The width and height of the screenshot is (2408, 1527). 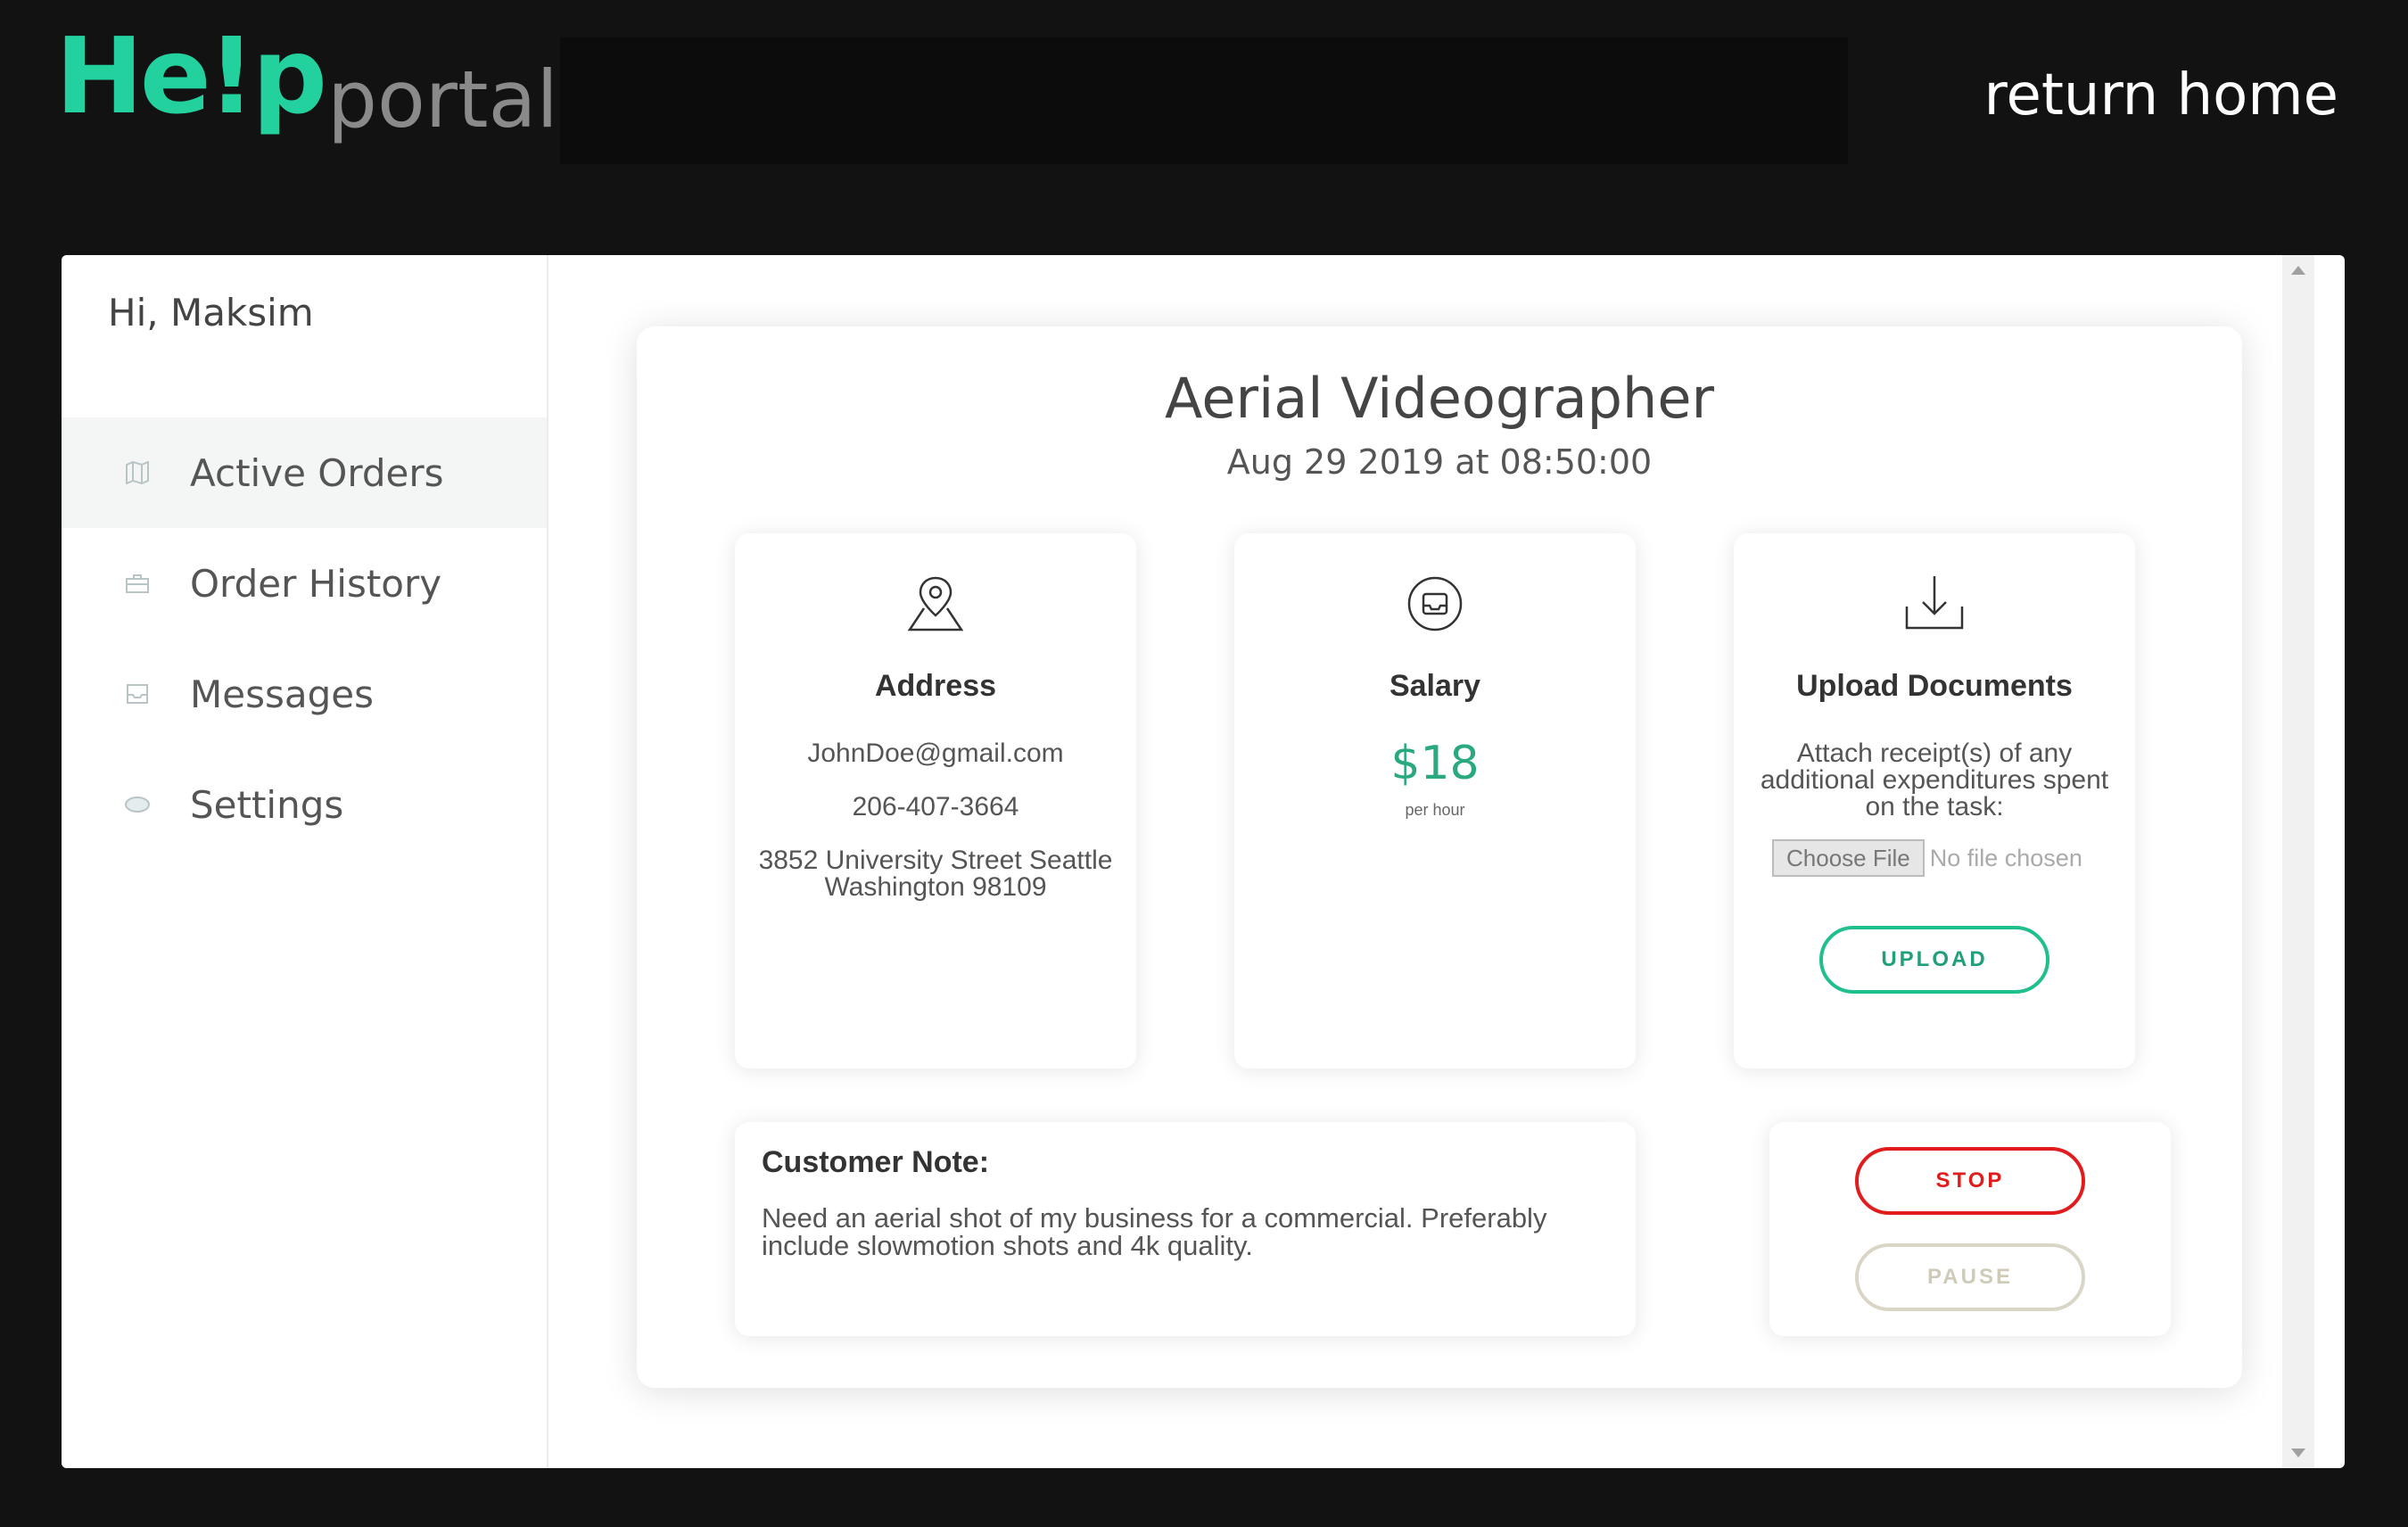 I want to click on top-bar: He!p portal return home, so click(x=1204, y=102).